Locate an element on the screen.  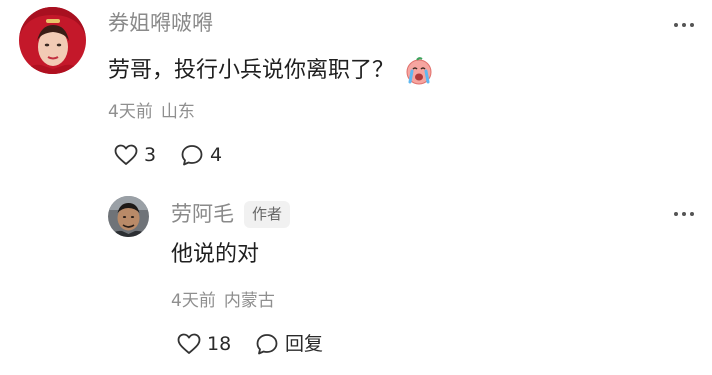
man-avatar-icon is located at coordinates (128, 216).